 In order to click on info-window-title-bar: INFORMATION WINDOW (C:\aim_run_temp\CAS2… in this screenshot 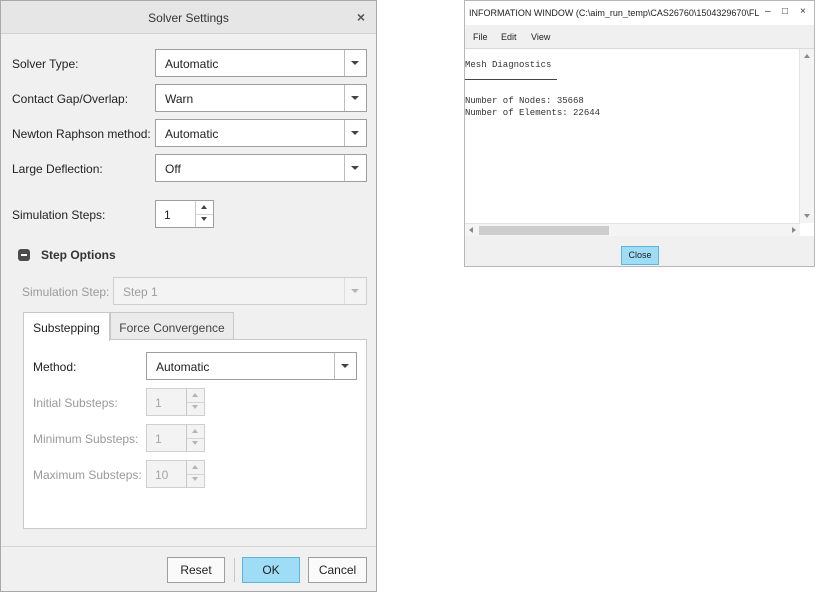, I will do `click(639, 13)`.